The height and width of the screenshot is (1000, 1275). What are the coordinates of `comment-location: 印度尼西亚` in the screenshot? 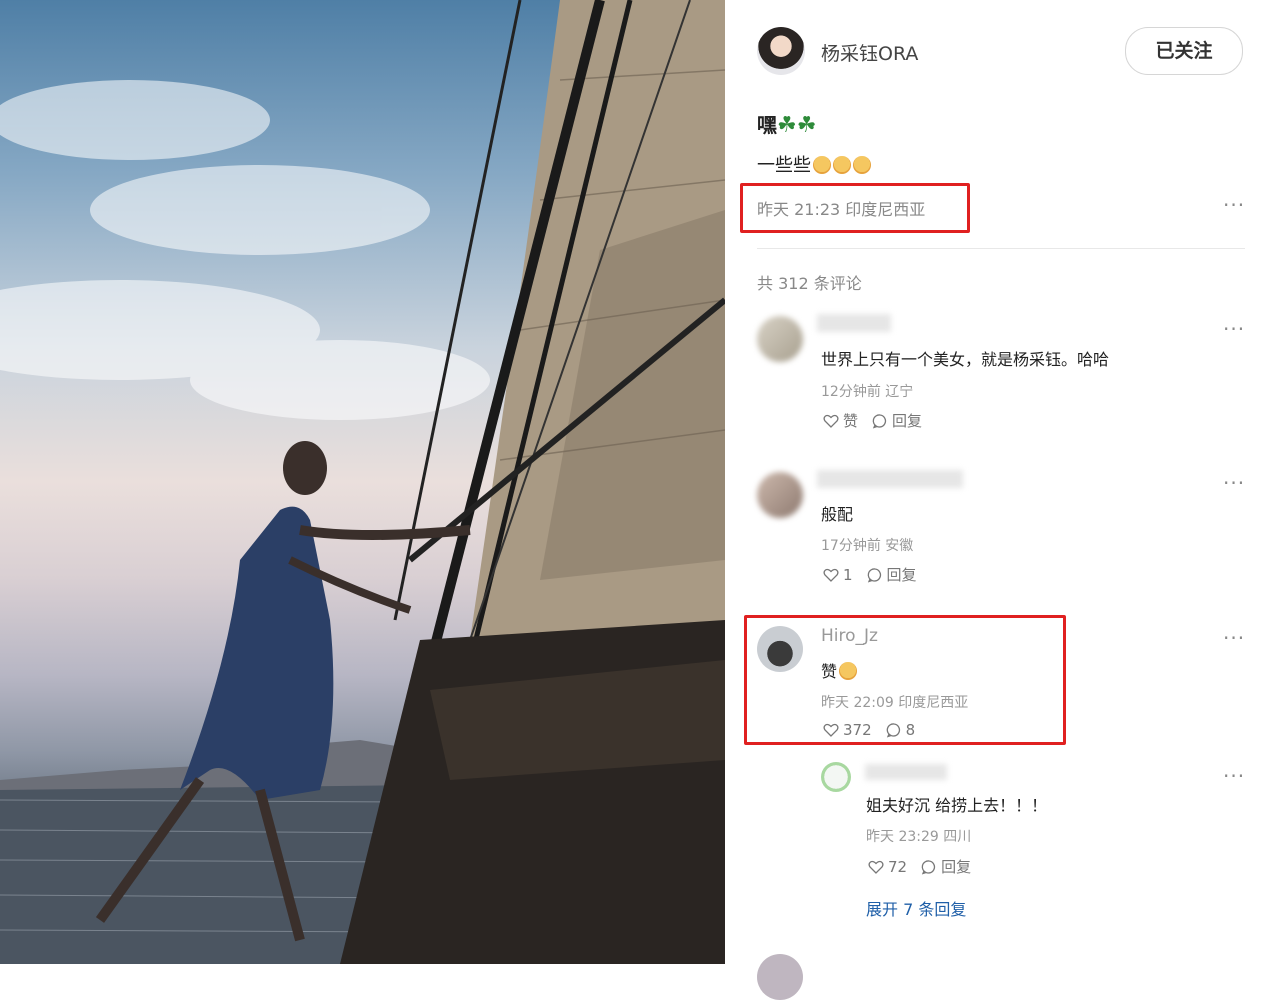 It's located at (933, 703).